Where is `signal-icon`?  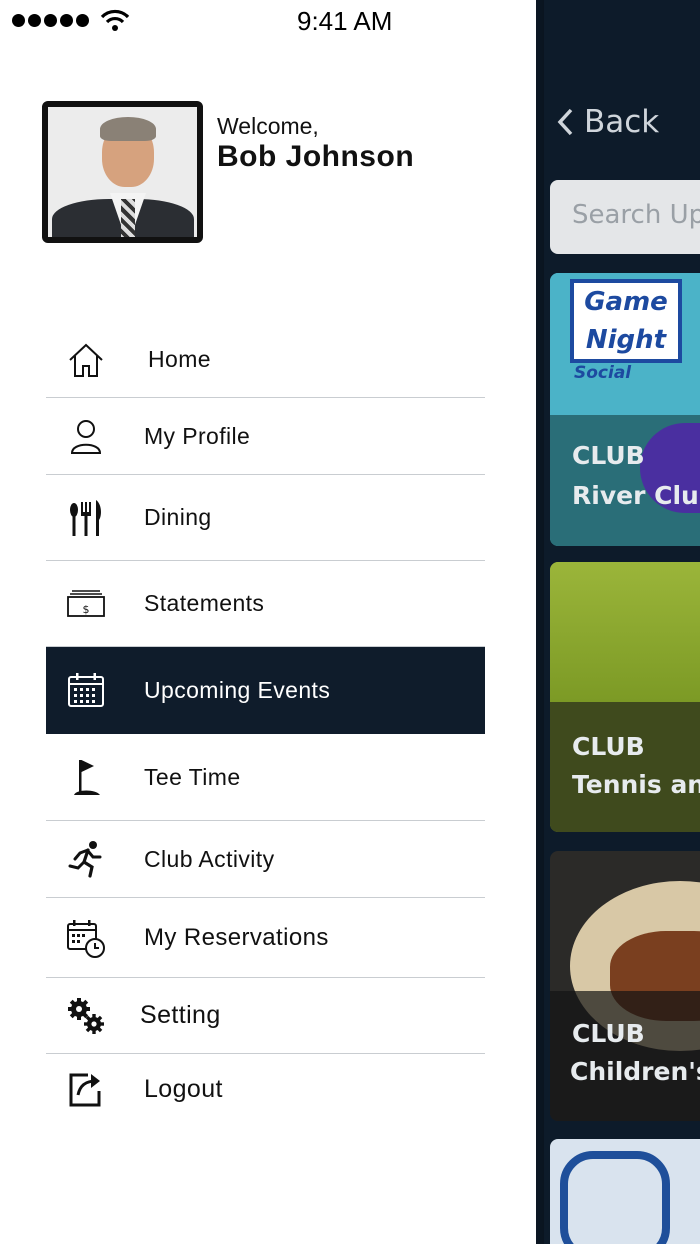 signal-icon is located at coordinates (50, 20).